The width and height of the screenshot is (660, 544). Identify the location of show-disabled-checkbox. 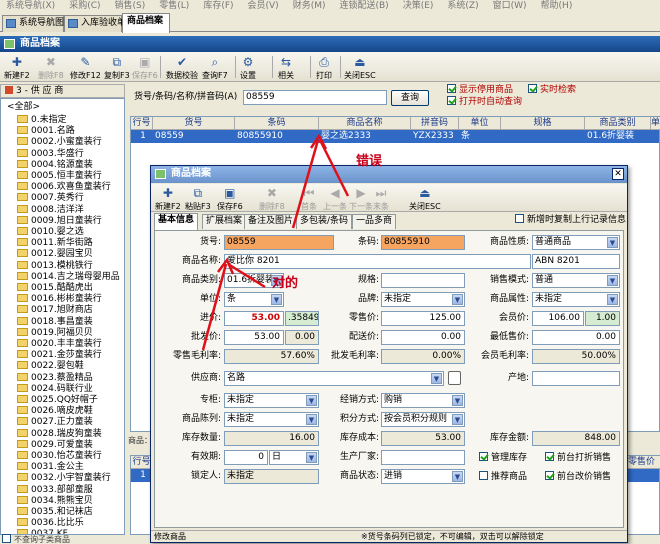
(451, 88).